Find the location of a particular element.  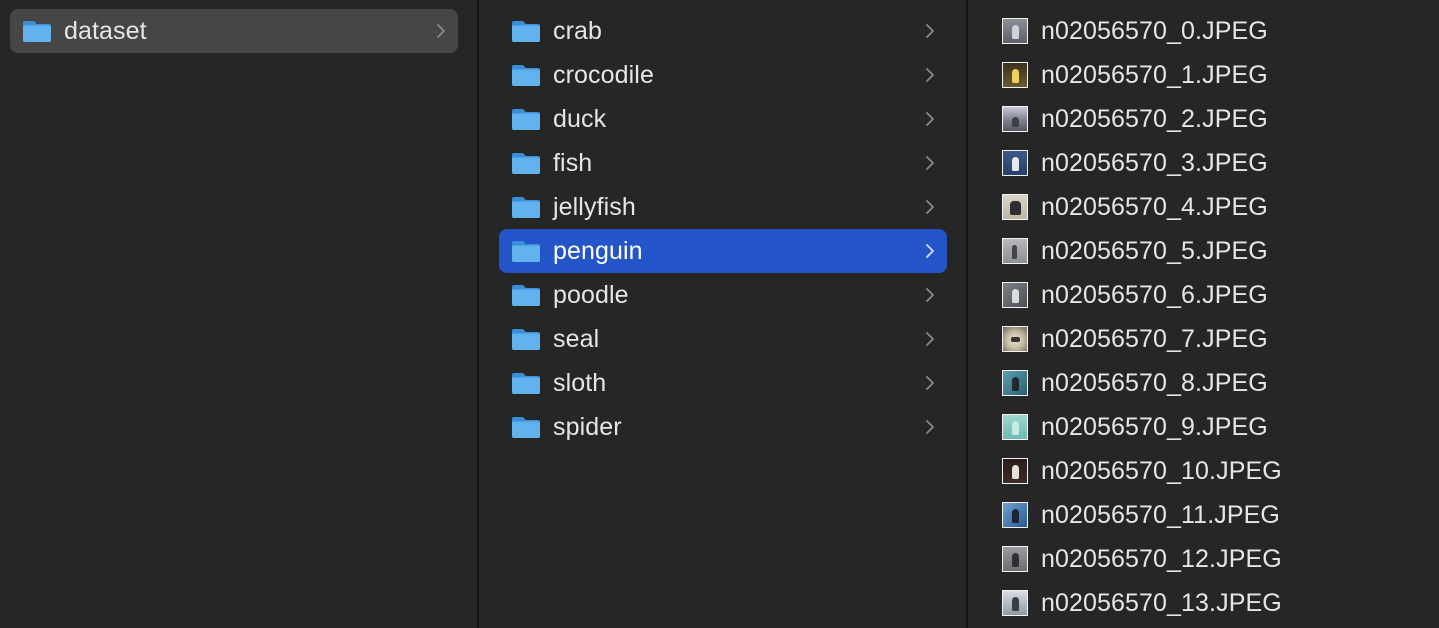

file-row: n02056570_12.JPEG is located at coordinates (1217, 559).